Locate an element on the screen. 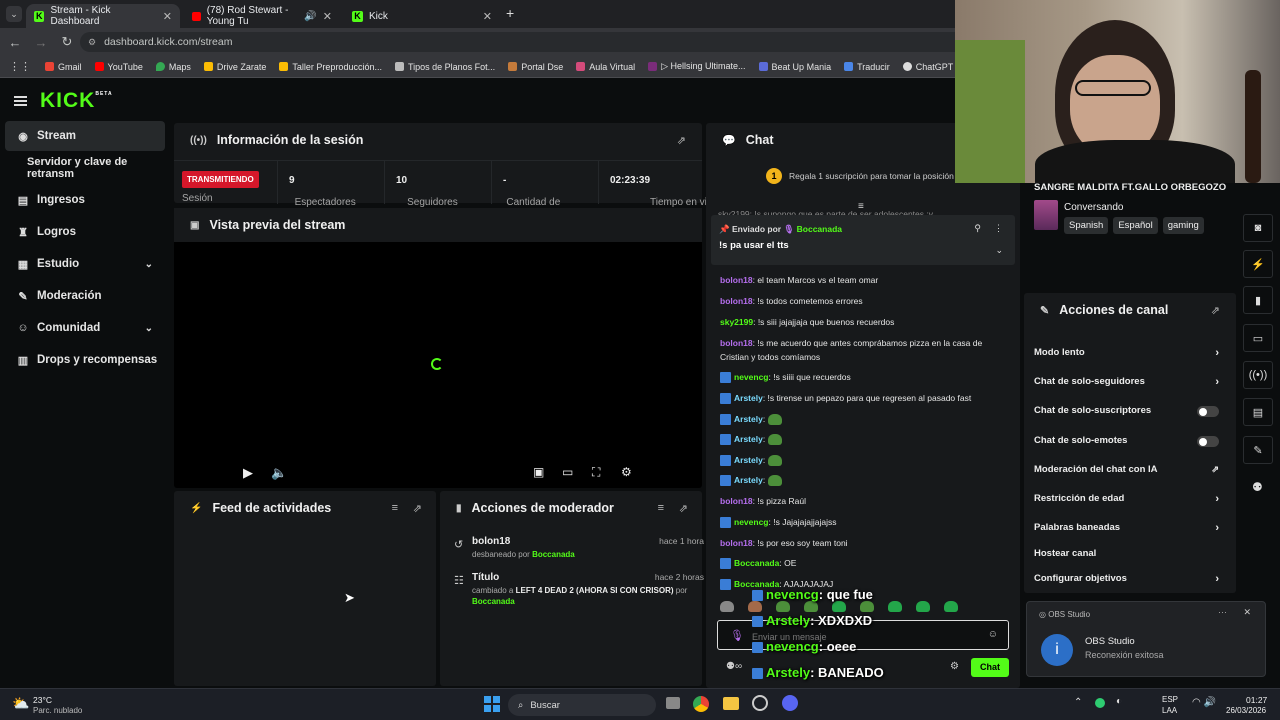 Image resolution: width=1280 pixels, height=720 pixels. tab-stream-dashboard: K Stream - Kick Dashboard ✕ is located at coordinates (103, 16).